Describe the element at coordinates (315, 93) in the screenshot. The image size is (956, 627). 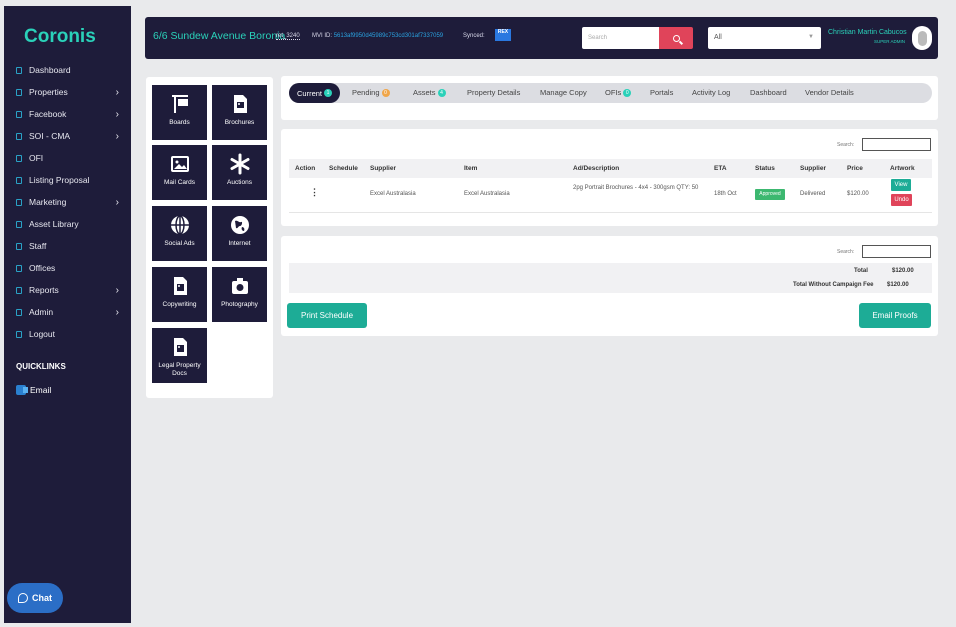
I see `tab-current: Current 1` at that location.